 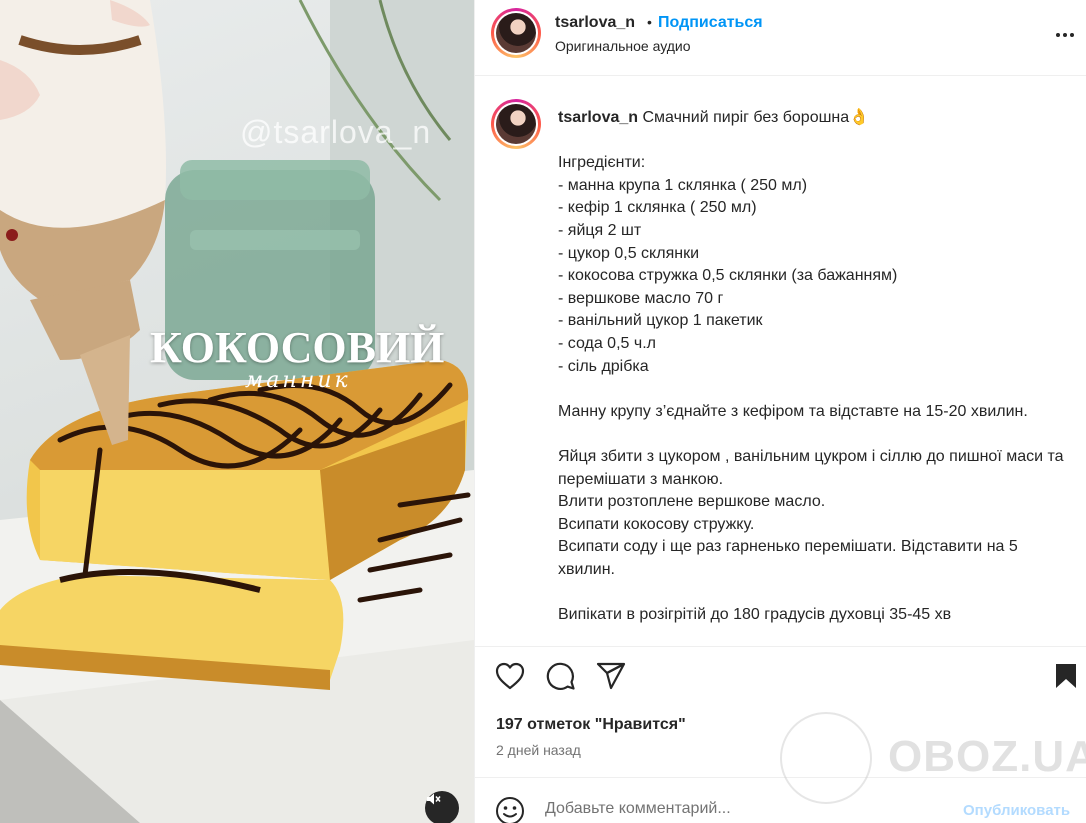 I want to click on comment-icon, so click(x=561, y=678).